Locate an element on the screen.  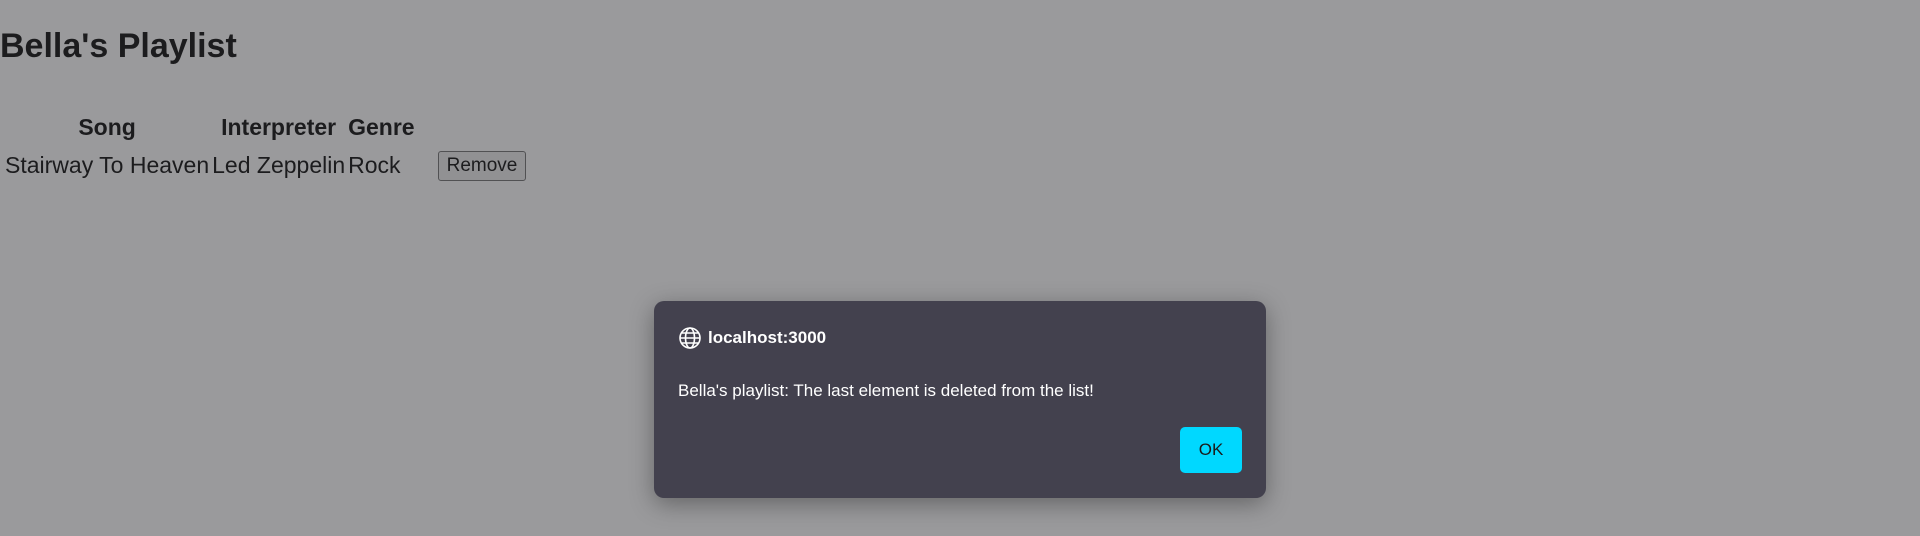
dialog-origin-label: localhost:3000 is located at coordinates (767, 337).